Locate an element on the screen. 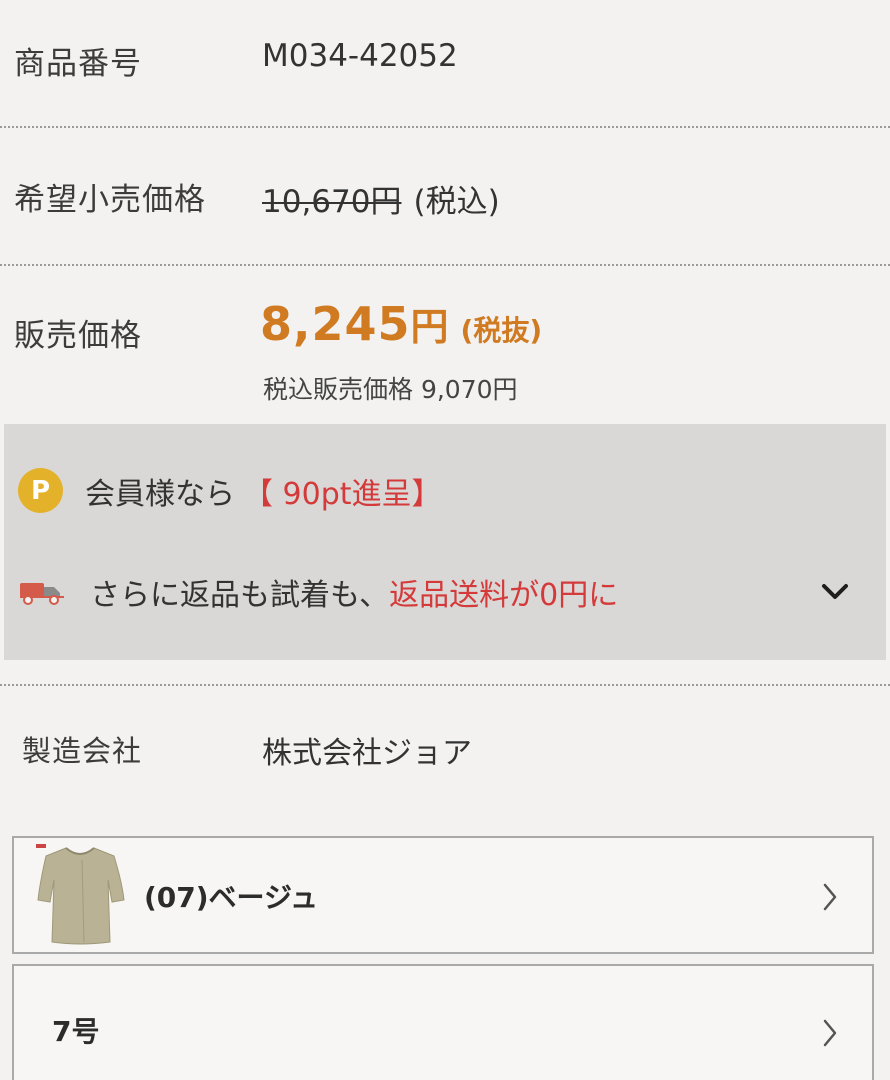  shipping-highlight: 返品送料が0円に is located at coordinates (504, 595).